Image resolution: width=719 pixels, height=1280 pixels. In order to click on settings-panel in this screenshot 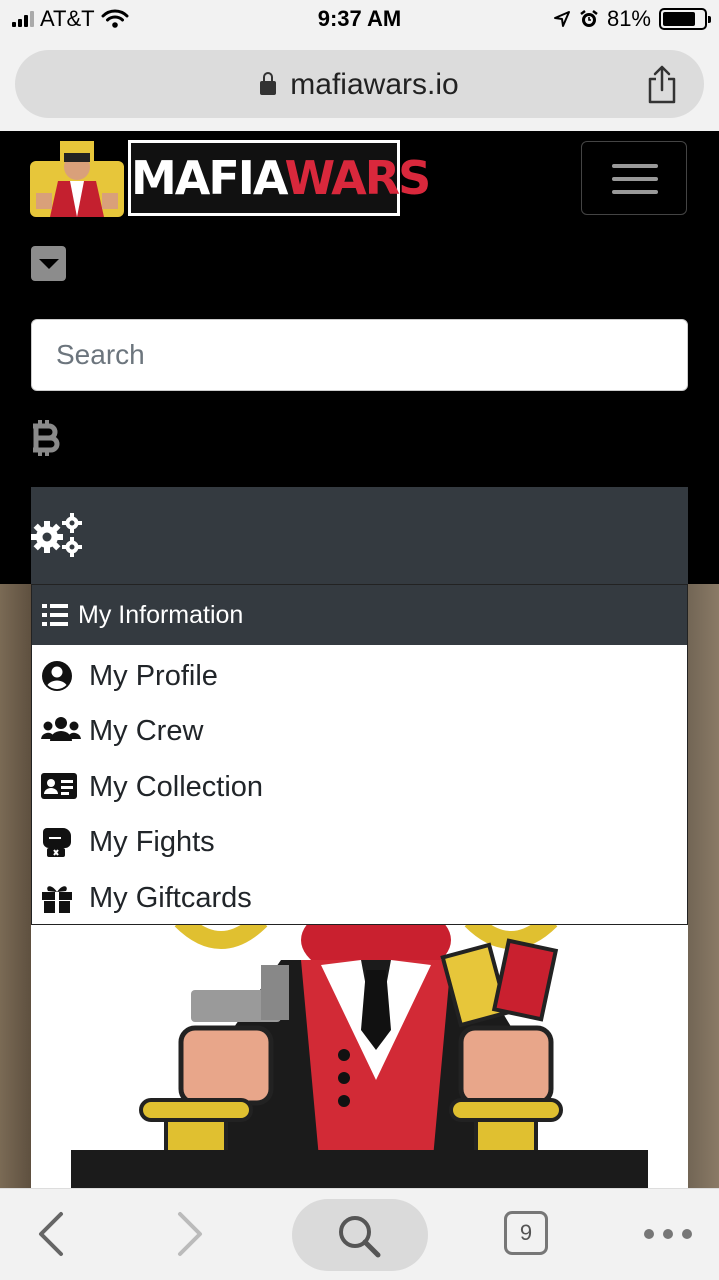, I will do `click(359, 535)`.